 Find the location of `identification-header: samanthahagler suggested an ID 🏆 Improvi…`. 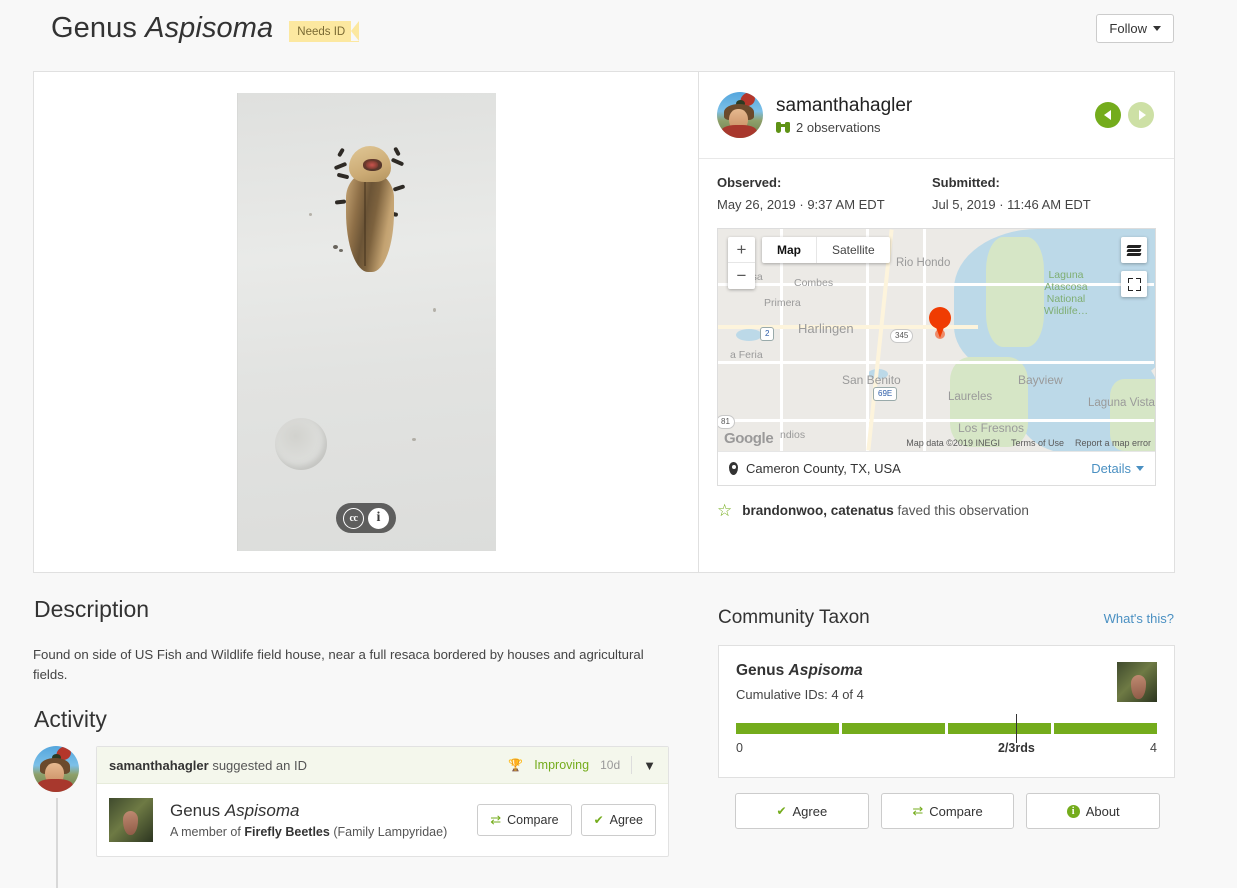

identification-header: samanthahagler suggested an ID 🏆 Improvi… is located at coordinates (382, 765).